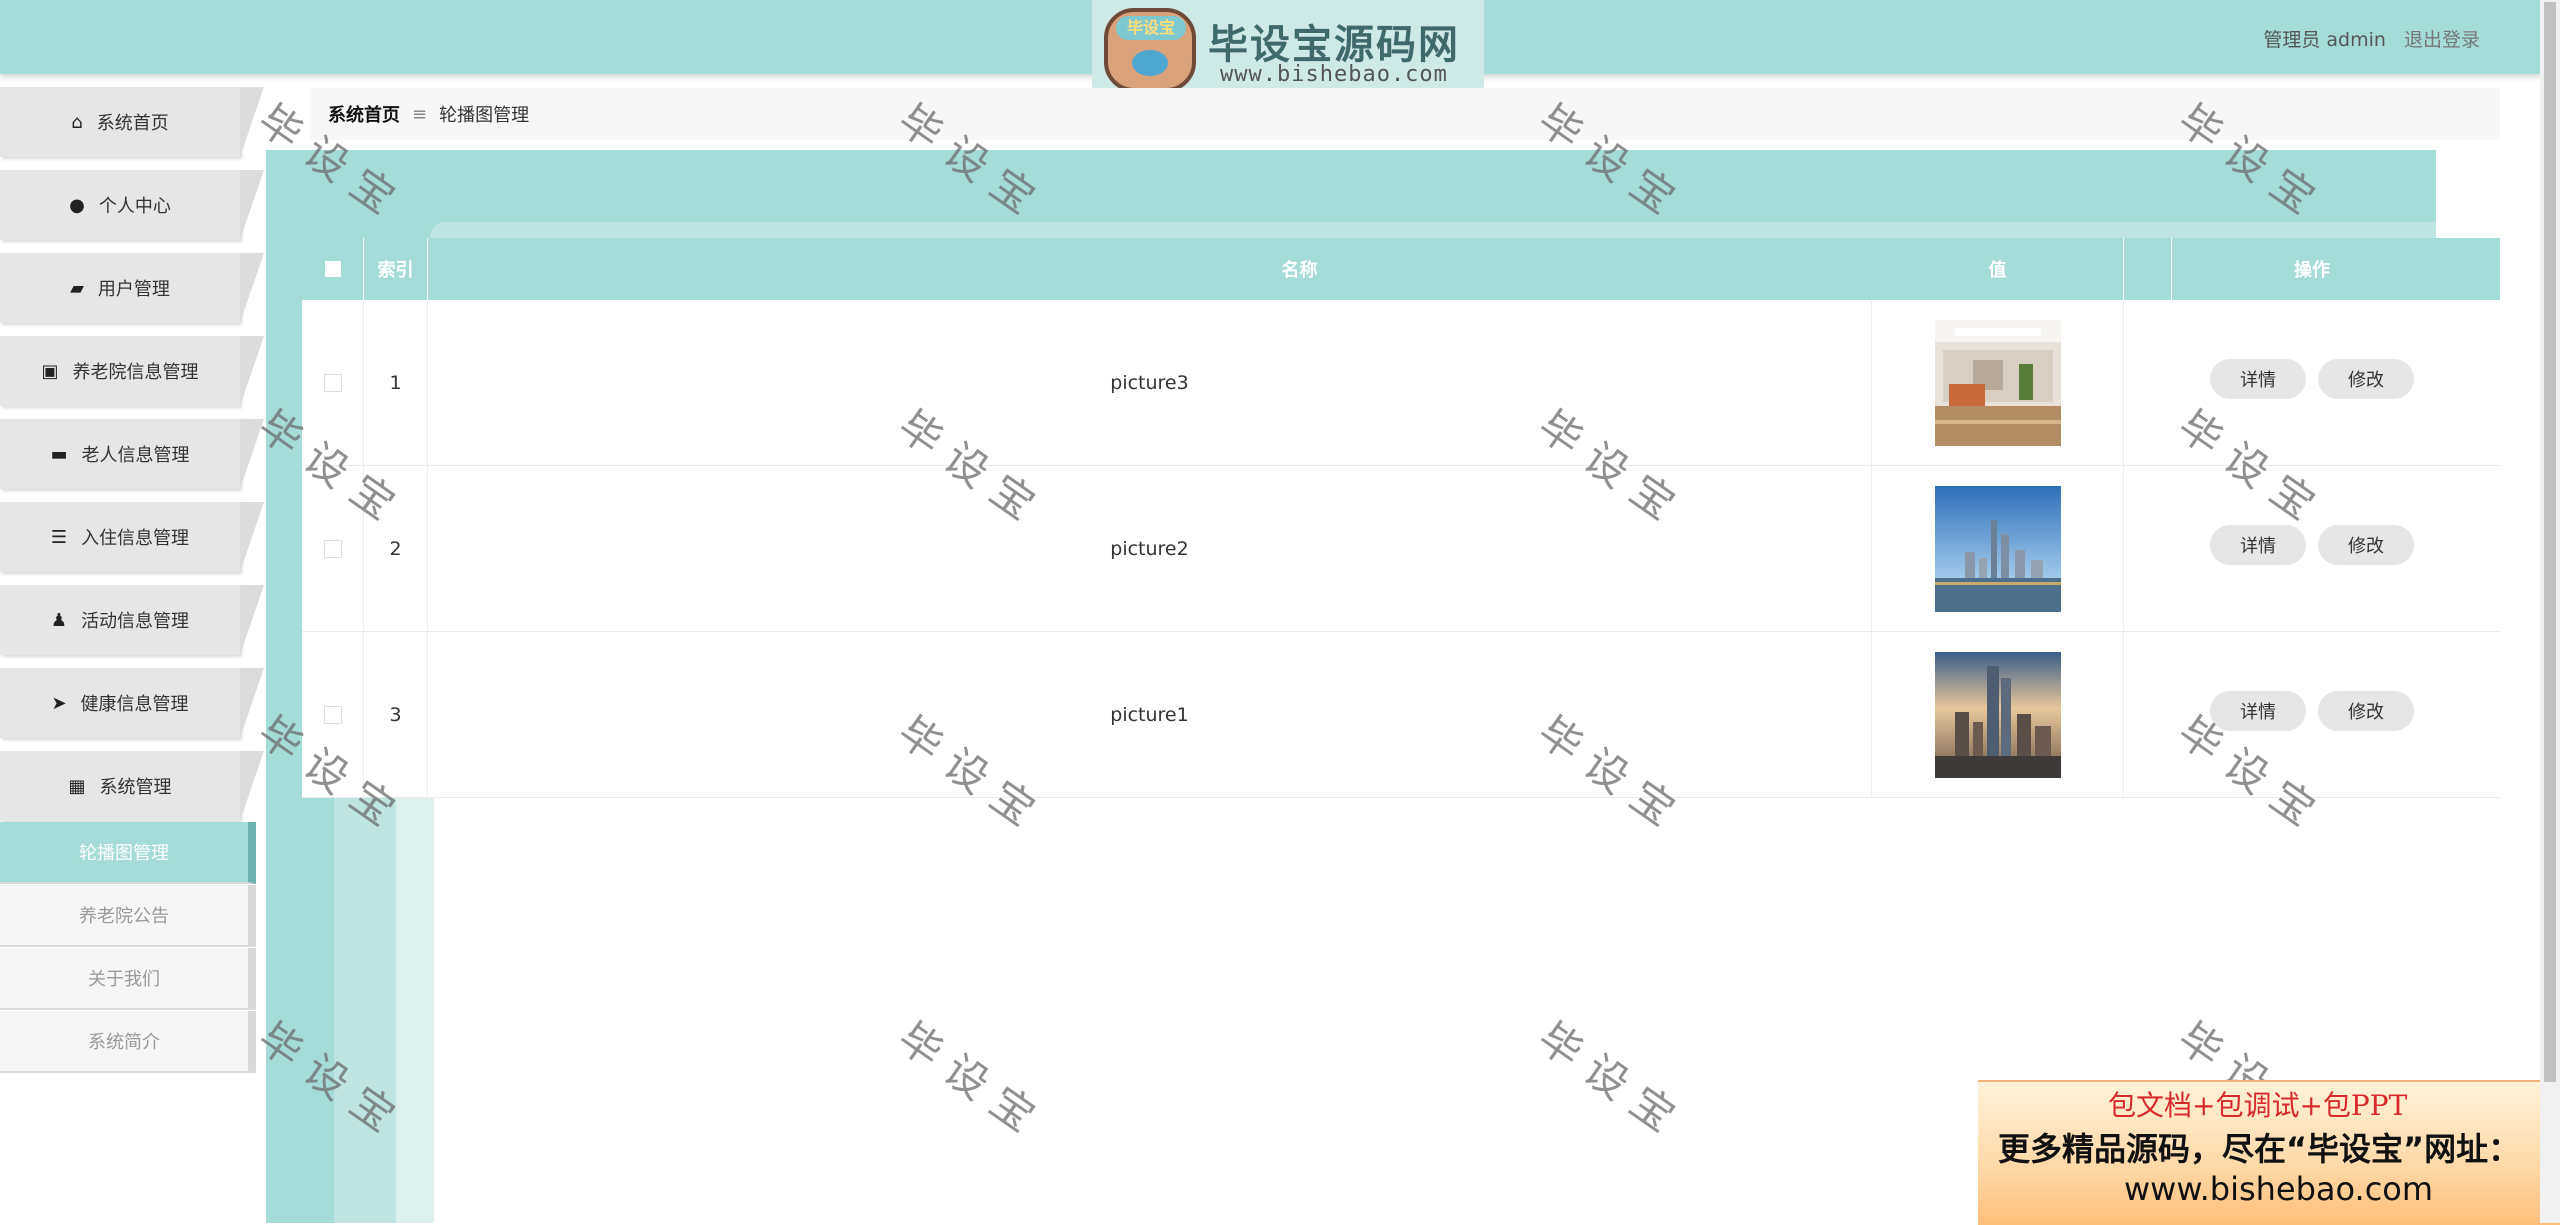 The image size is (2560, 1225). I want to click on submenu-item-carousel: 轮播图管理, so click(128, 853).